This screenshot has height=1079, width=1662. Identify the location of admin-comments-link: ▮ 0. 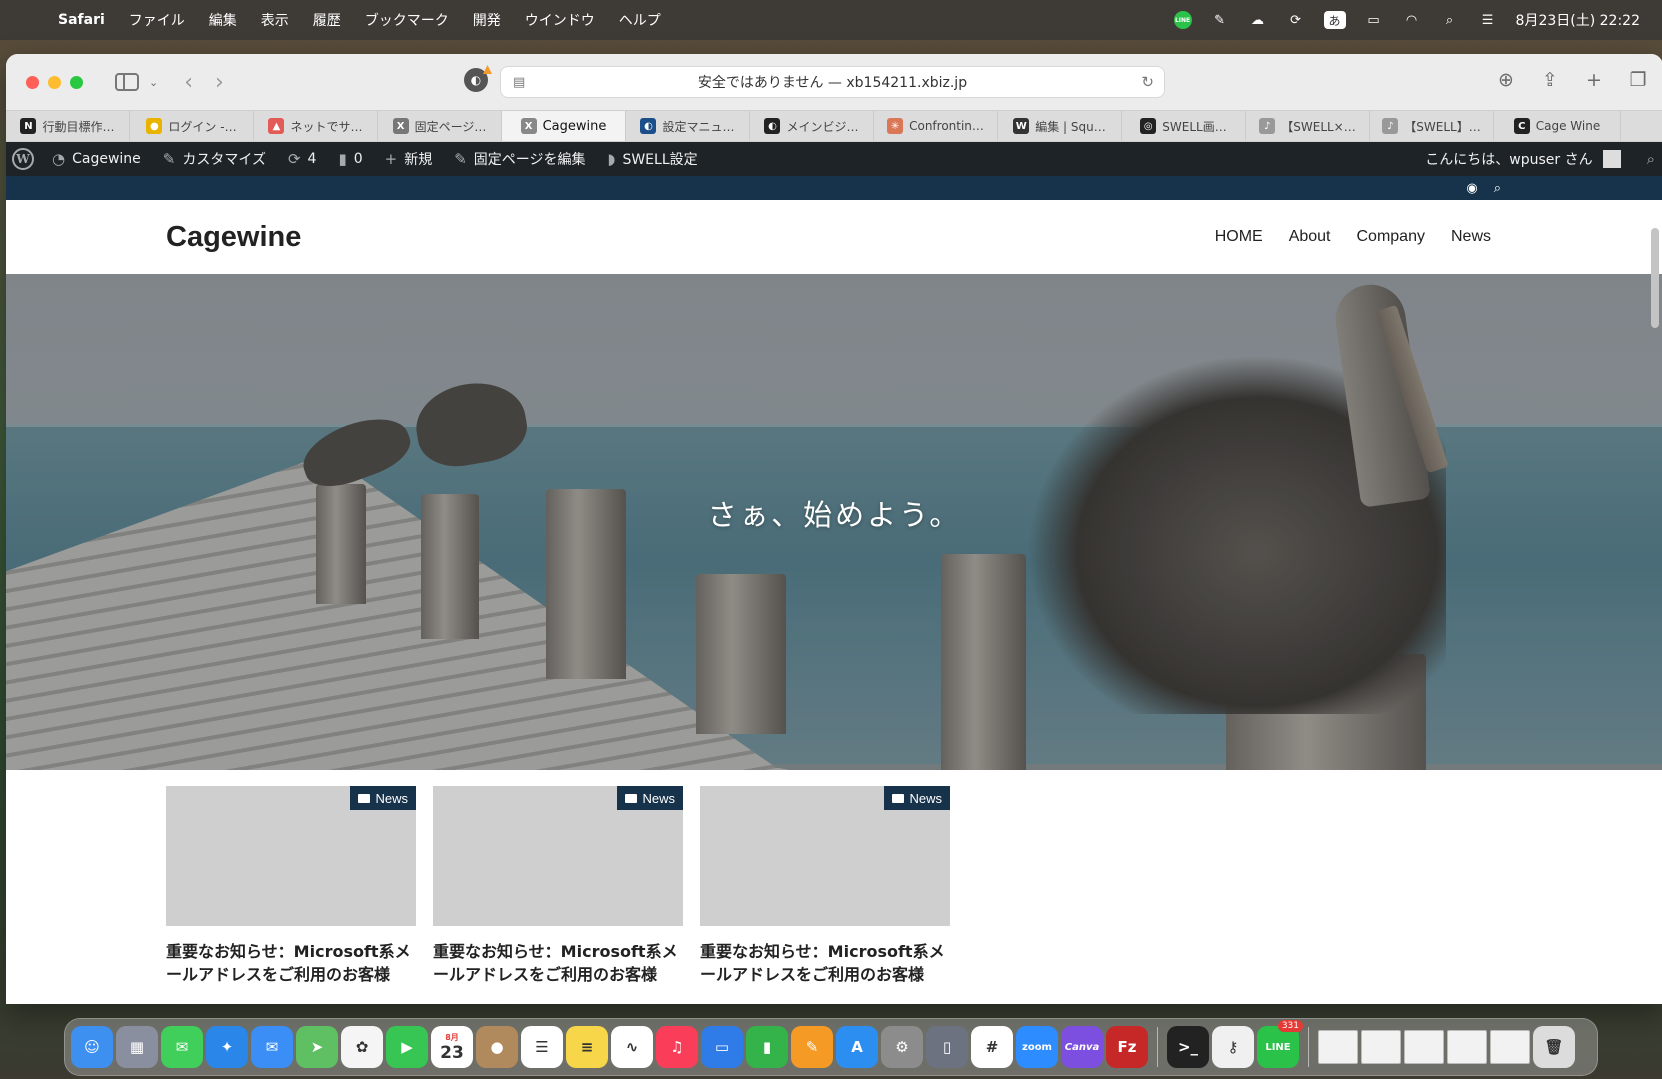
(350, 159).